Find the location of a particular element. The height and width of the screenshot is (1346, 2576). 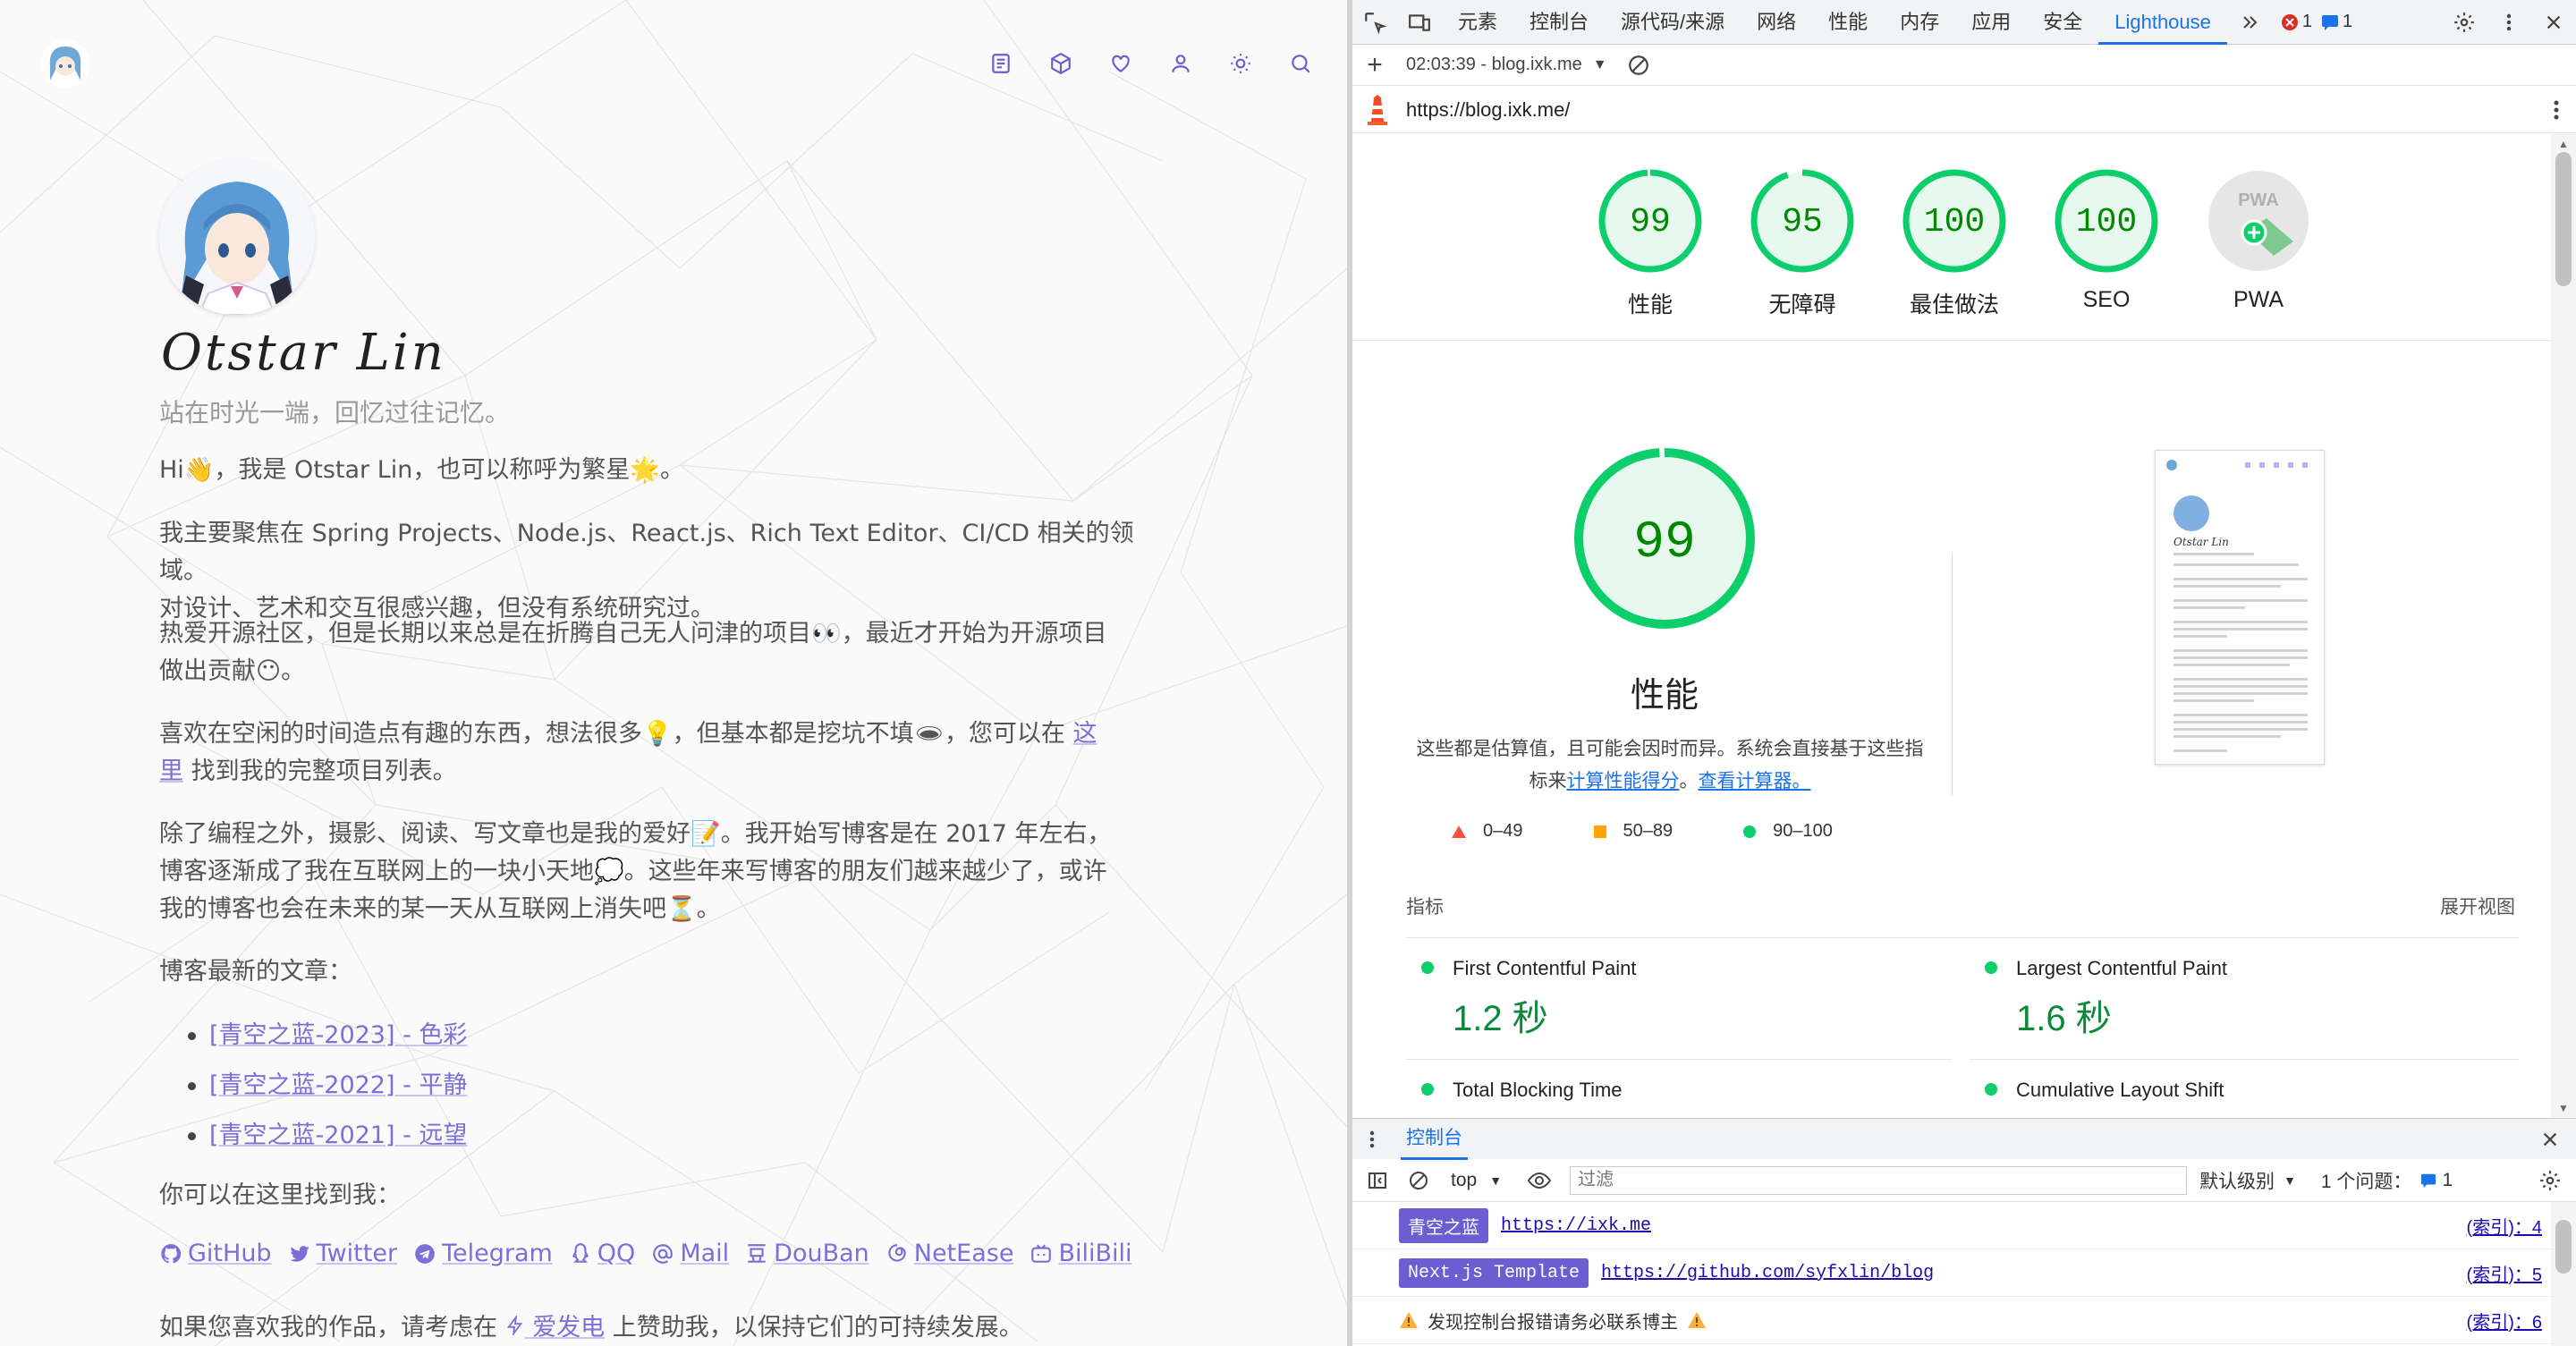

tab-console: 控制台 is located at coordinates (1559, 22).